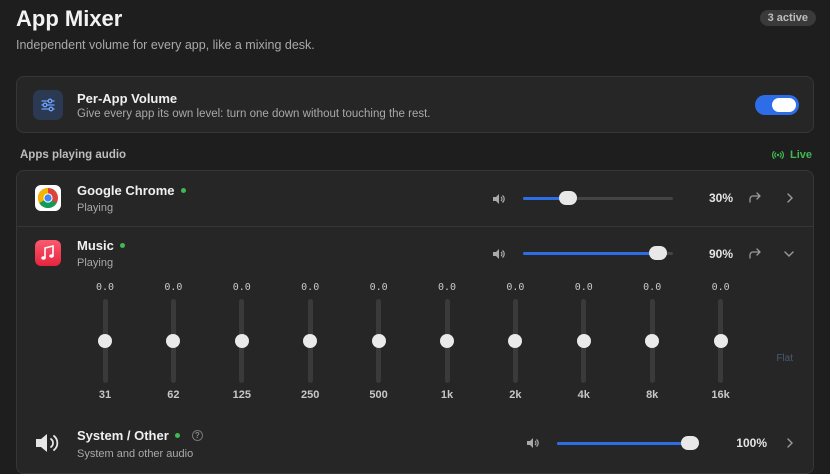 This screenshot has width=830, height=474. What do you see at coordinates (800, 155) in the screenshot?
I see `live-label: Live` at bounding box center [800, 155].